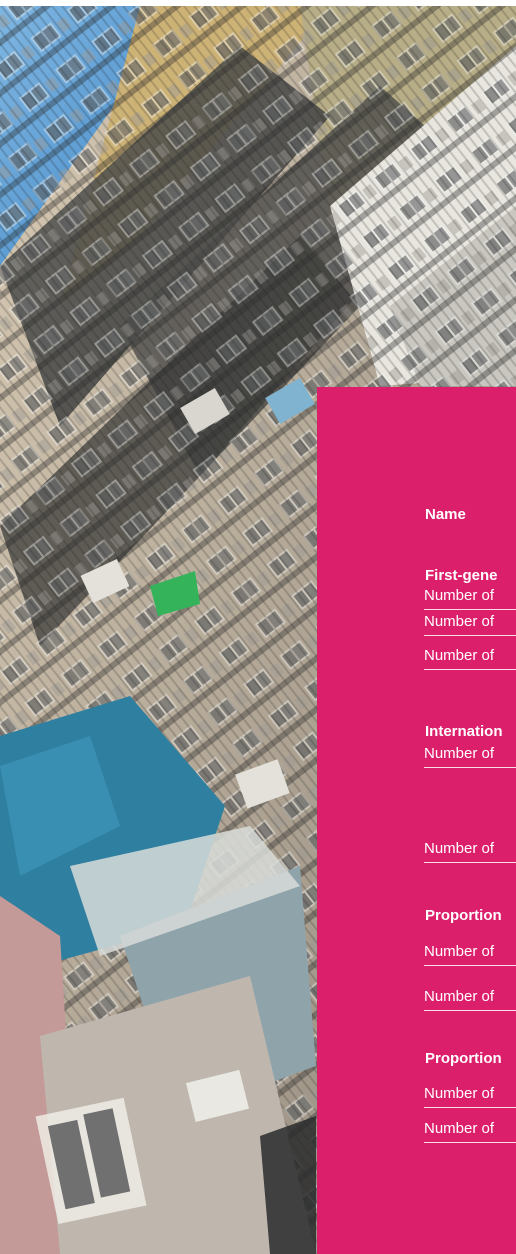  Describe the element at coordinates (445, 514) in the screenshot. I see `name-column-header: Name` at that location.